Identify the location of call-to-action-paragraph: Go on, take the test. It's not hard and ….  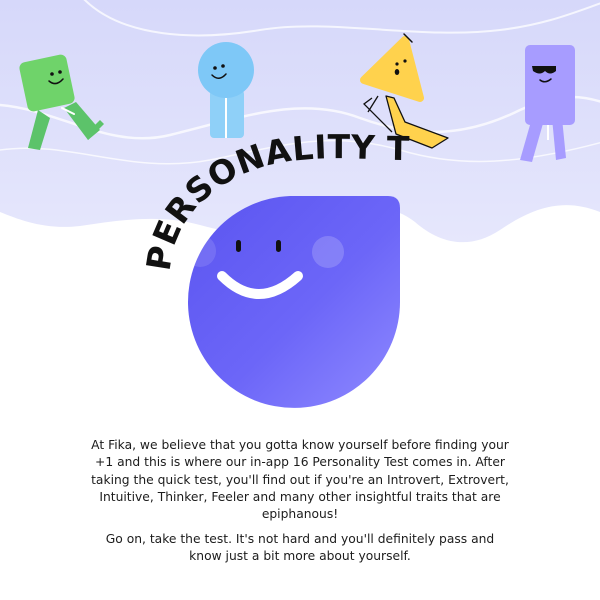
(300, 548).